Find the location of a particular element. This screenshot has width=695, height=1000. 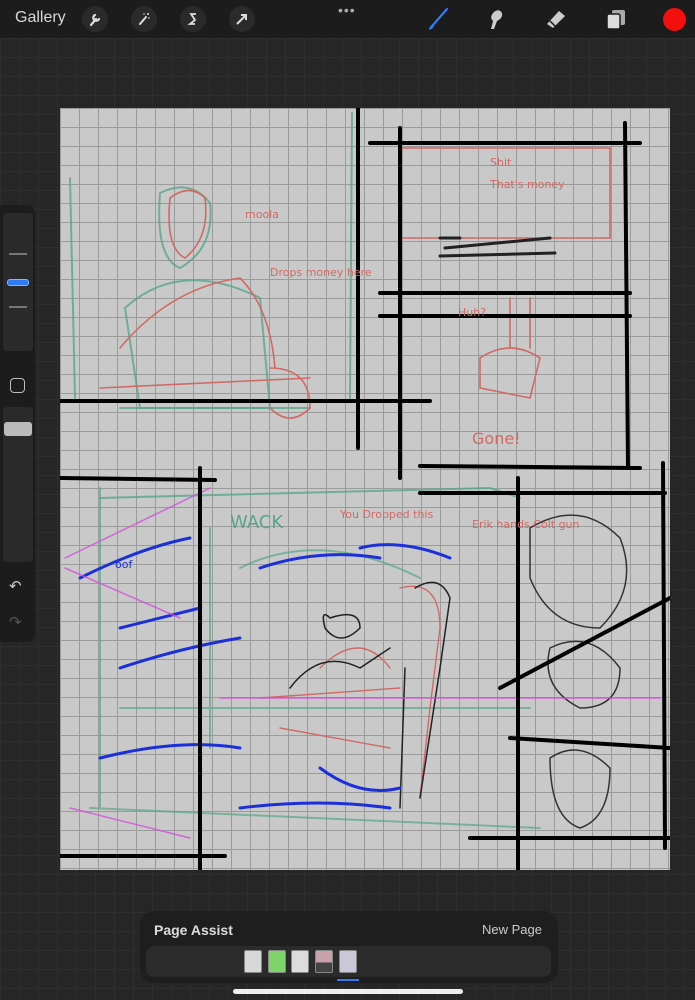

modify-button is located at coordinates (17, 385).